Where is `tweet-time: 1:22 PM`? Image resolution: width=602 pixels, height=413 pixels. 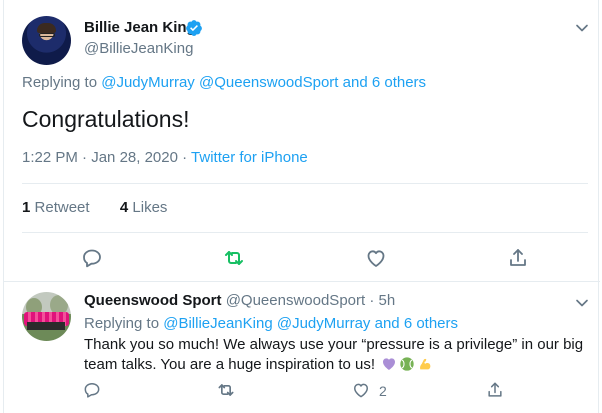
tweet-time: 1:22 PM is located at coordinates (50, 157).